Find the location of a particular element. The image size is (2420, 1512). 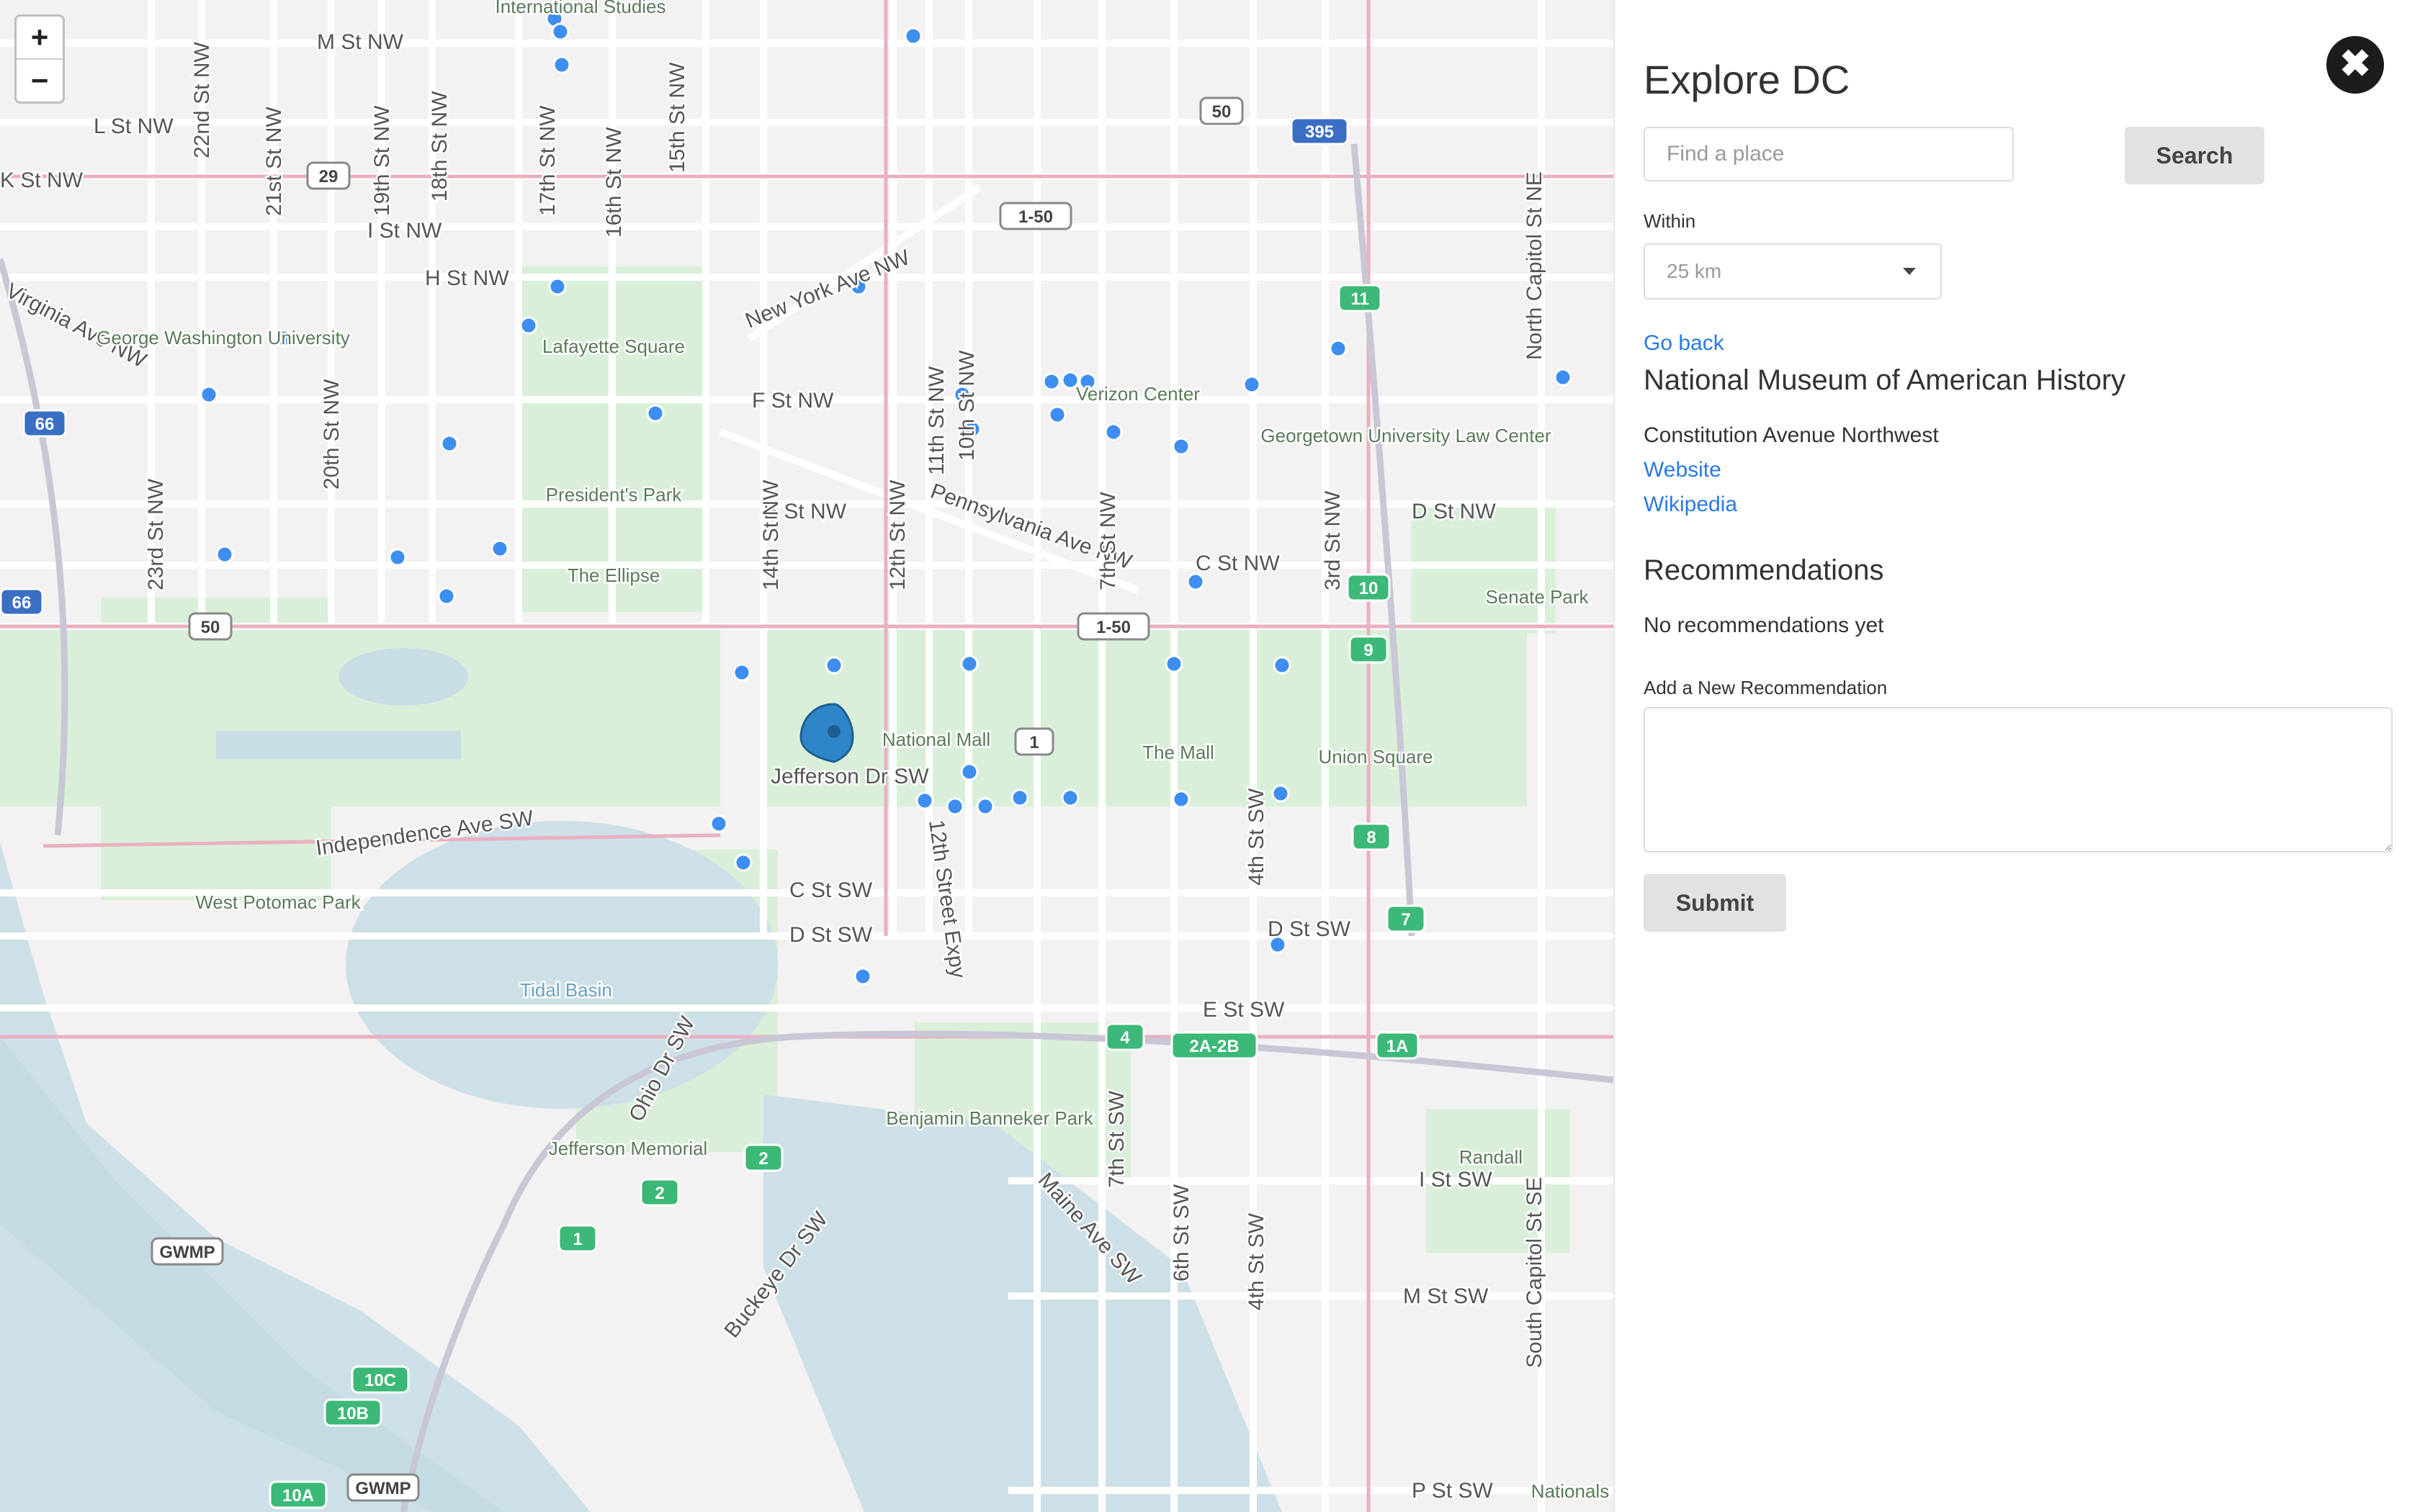

street-label: C St SW is located at coordinates (831, 890).